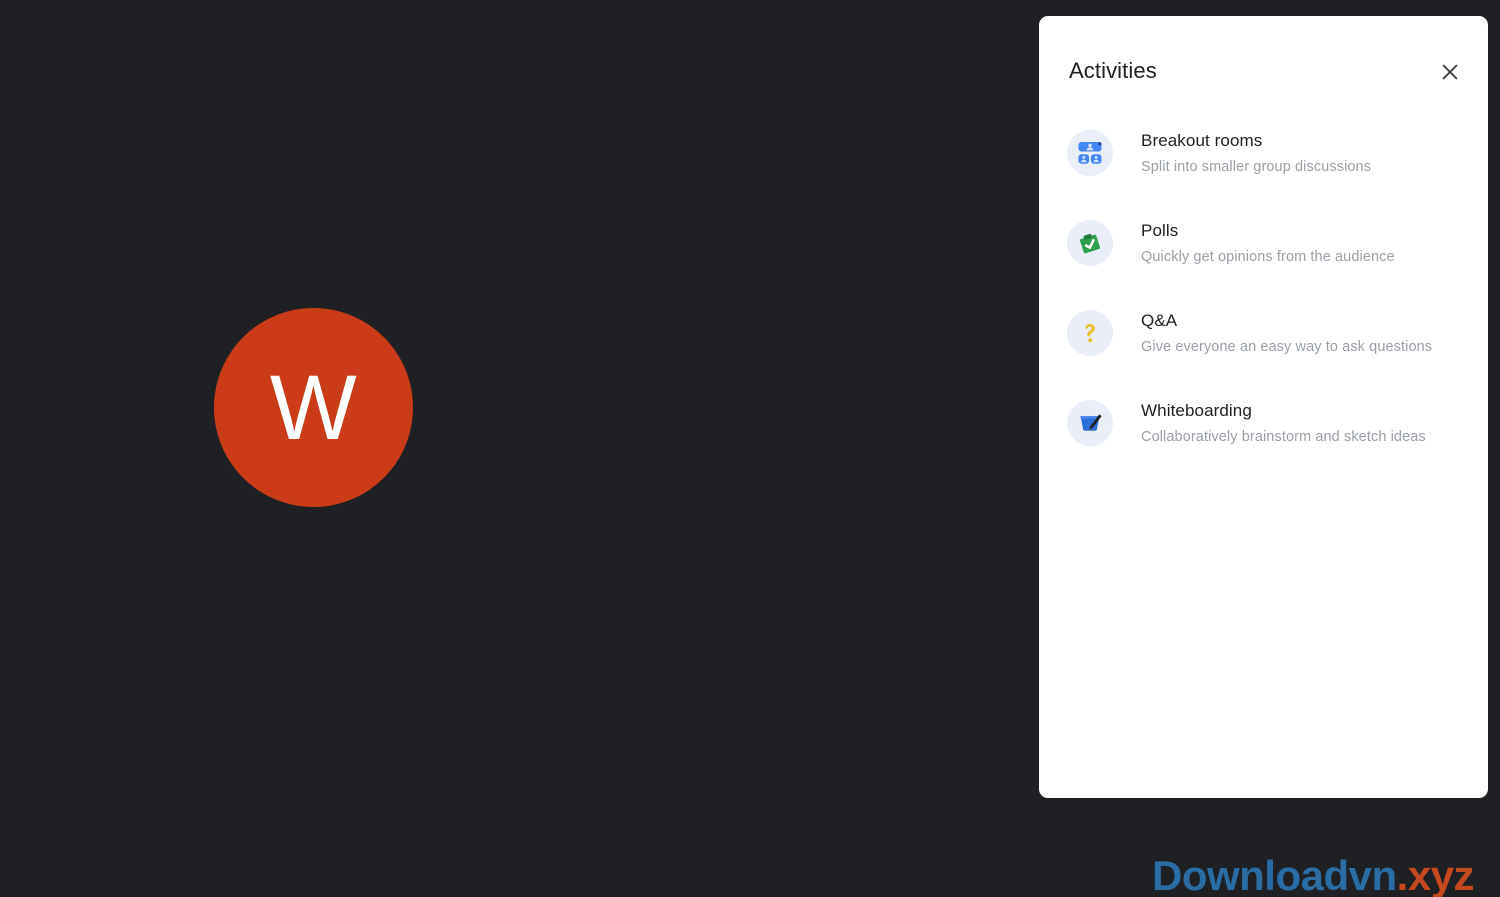 The image size is (1500, 897). What do you see at coordinates (1090, 153) in the screenshot?
I see `breakout-rooms-icon` at bounding box center [1090, 153].